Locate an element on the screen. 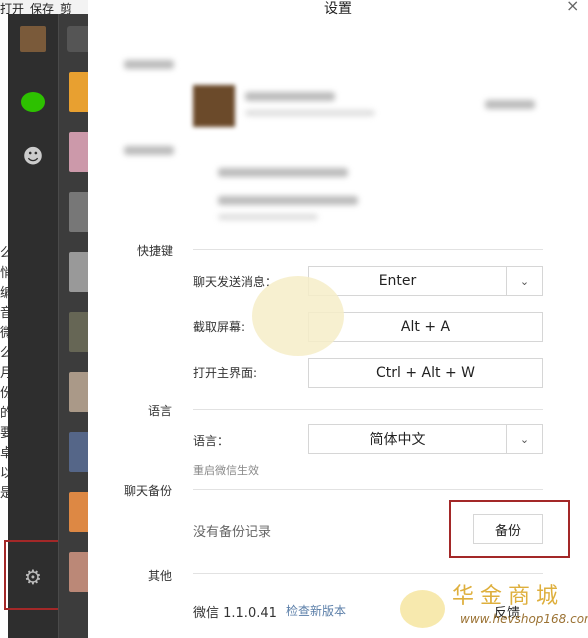 The image size is (588, 638). screenshot-label: 截取屏幕: is located at coordinates (219, 327).